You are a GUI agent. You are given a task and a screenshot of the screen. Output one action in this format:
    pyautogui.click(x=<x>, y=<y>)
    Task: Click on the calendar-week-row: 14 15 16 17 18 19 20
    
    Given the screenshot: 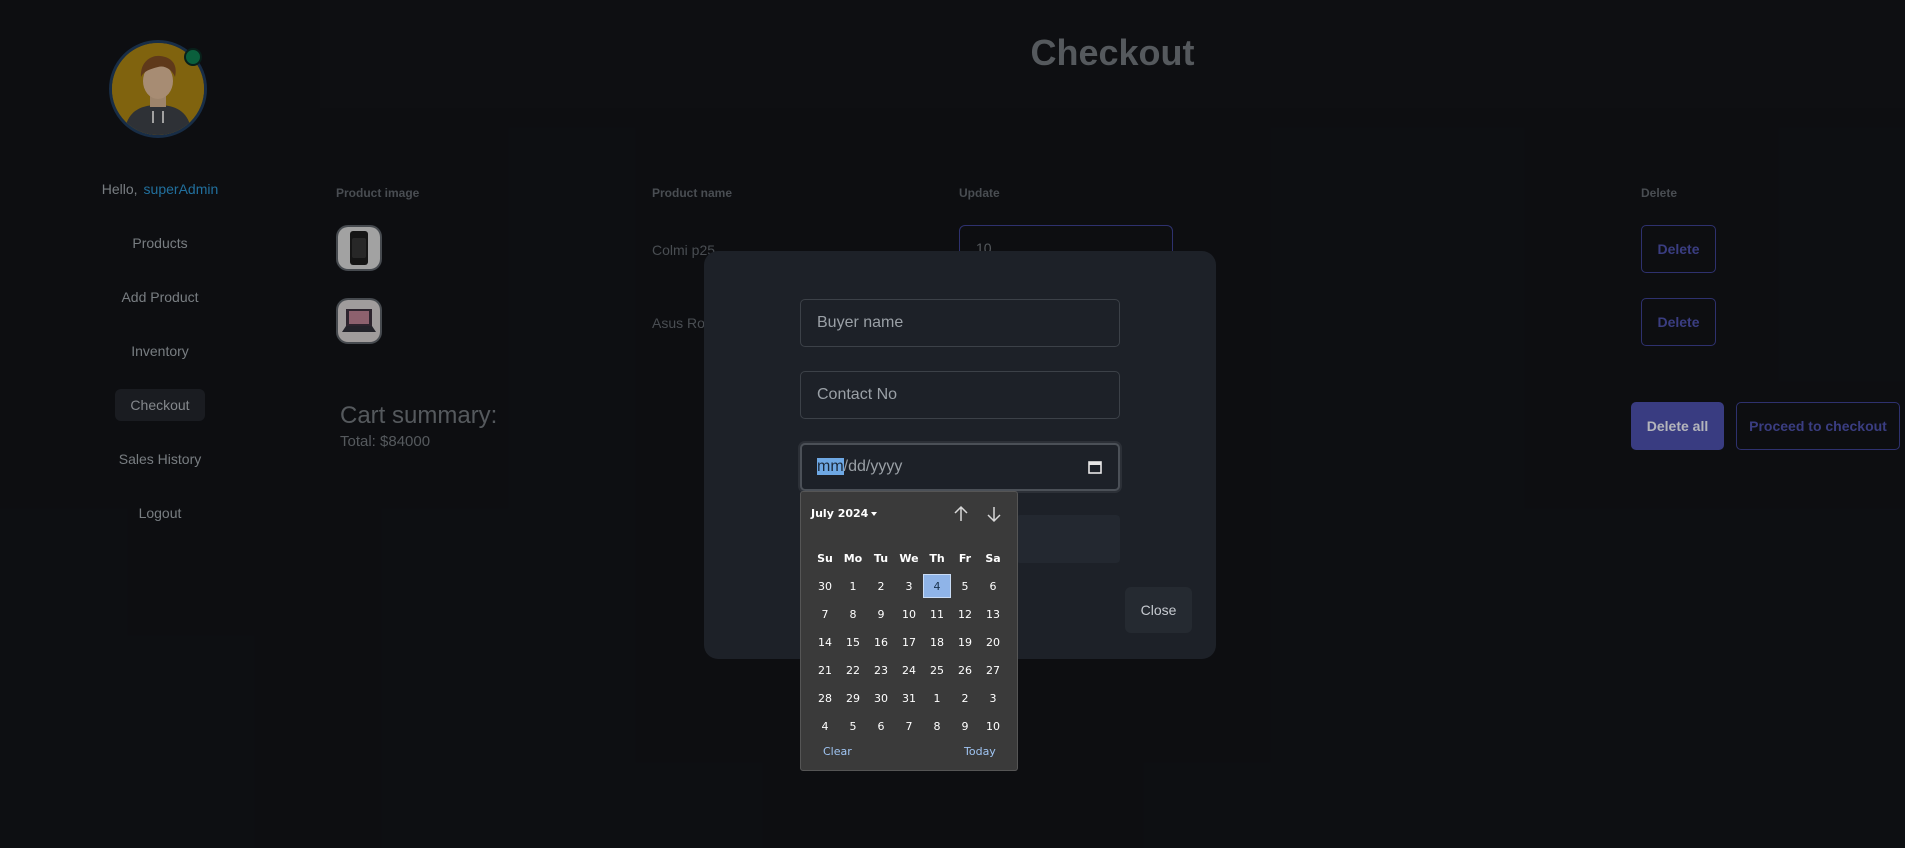 What is the action you would take?
    pyautogui.click(x=909, y=642)
    